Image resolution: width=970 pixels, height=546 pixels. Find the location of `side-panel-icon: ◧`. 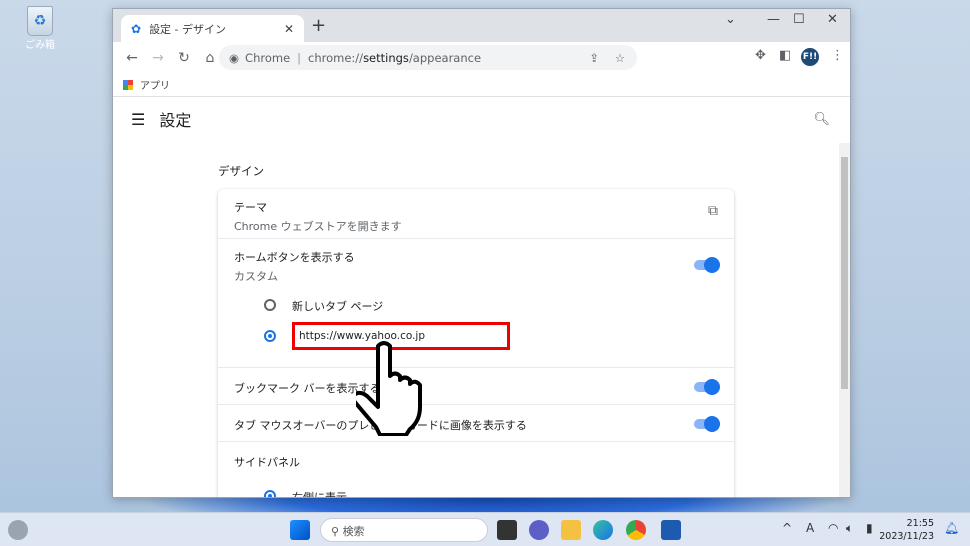

side-panel-icon: ◧ is located at coordinates (785, 55).